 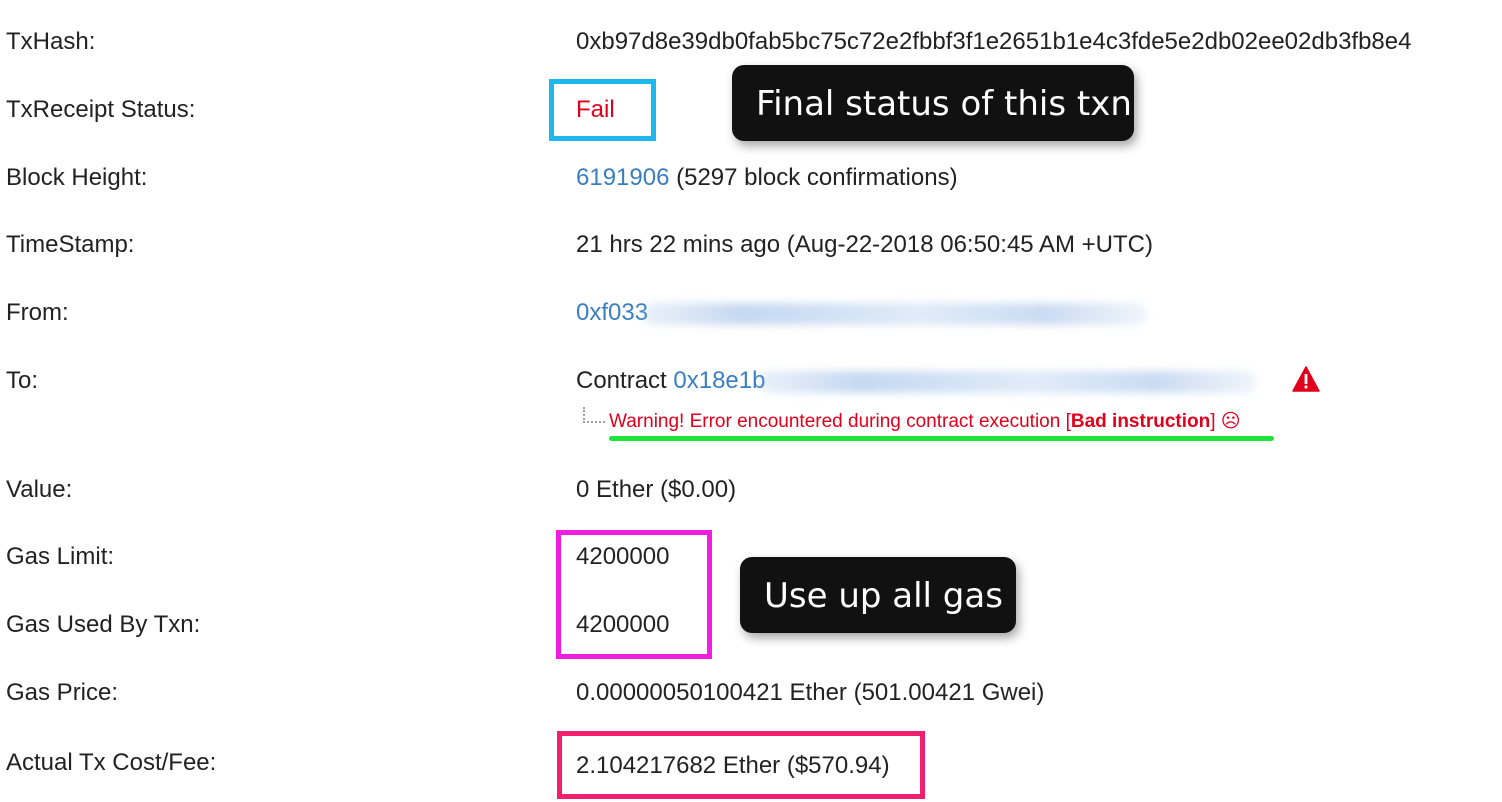 What do you see at coordinates (39, 489) in the screenshot?
I see `value-label: Value:` at bounding box center [39, 489].